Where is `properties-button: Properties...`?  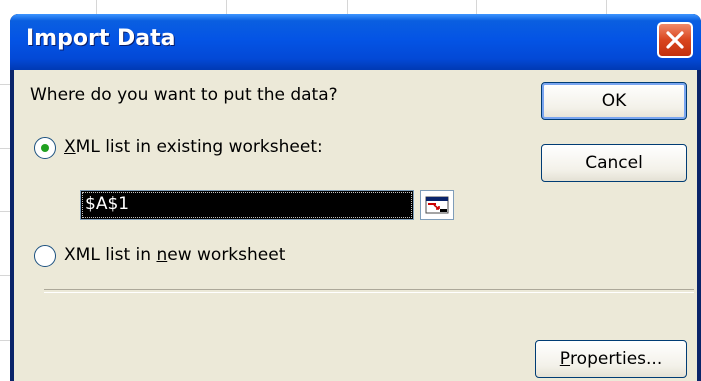
properties-button: Properties... is located at coordinates (611, 359).